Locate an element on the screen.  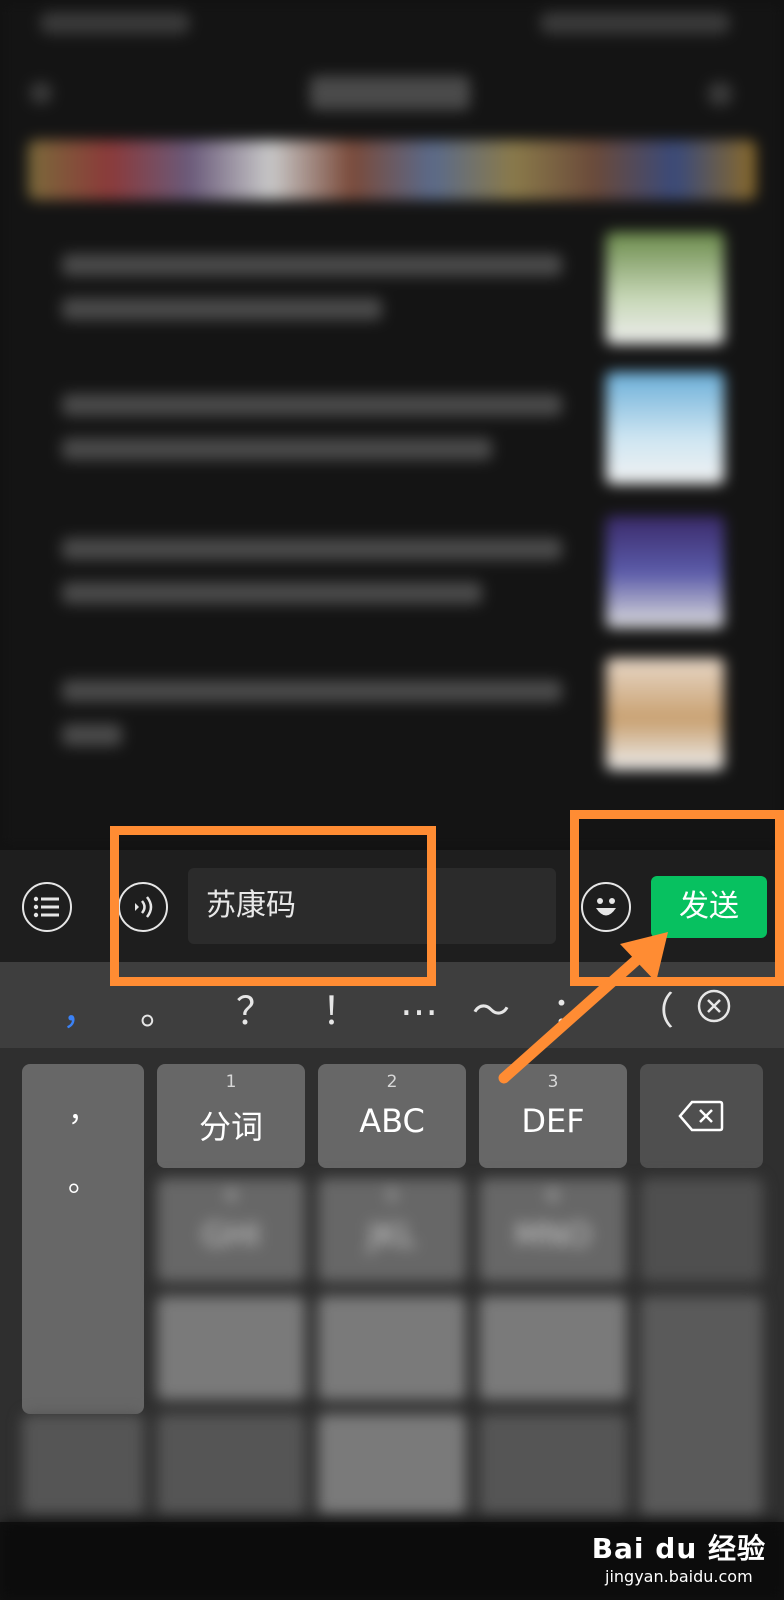
backspace-icon is located at coordinates (701, 1116).